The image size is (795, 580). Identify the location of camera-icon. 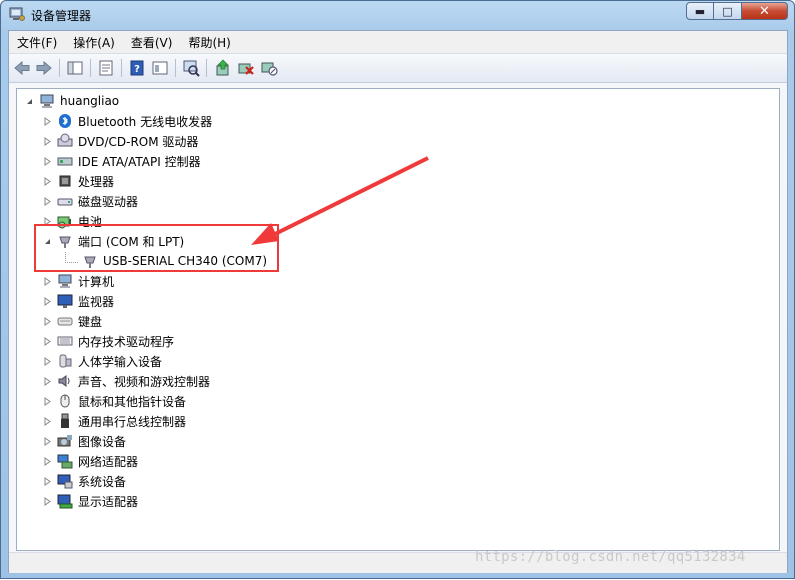
(64, 441).